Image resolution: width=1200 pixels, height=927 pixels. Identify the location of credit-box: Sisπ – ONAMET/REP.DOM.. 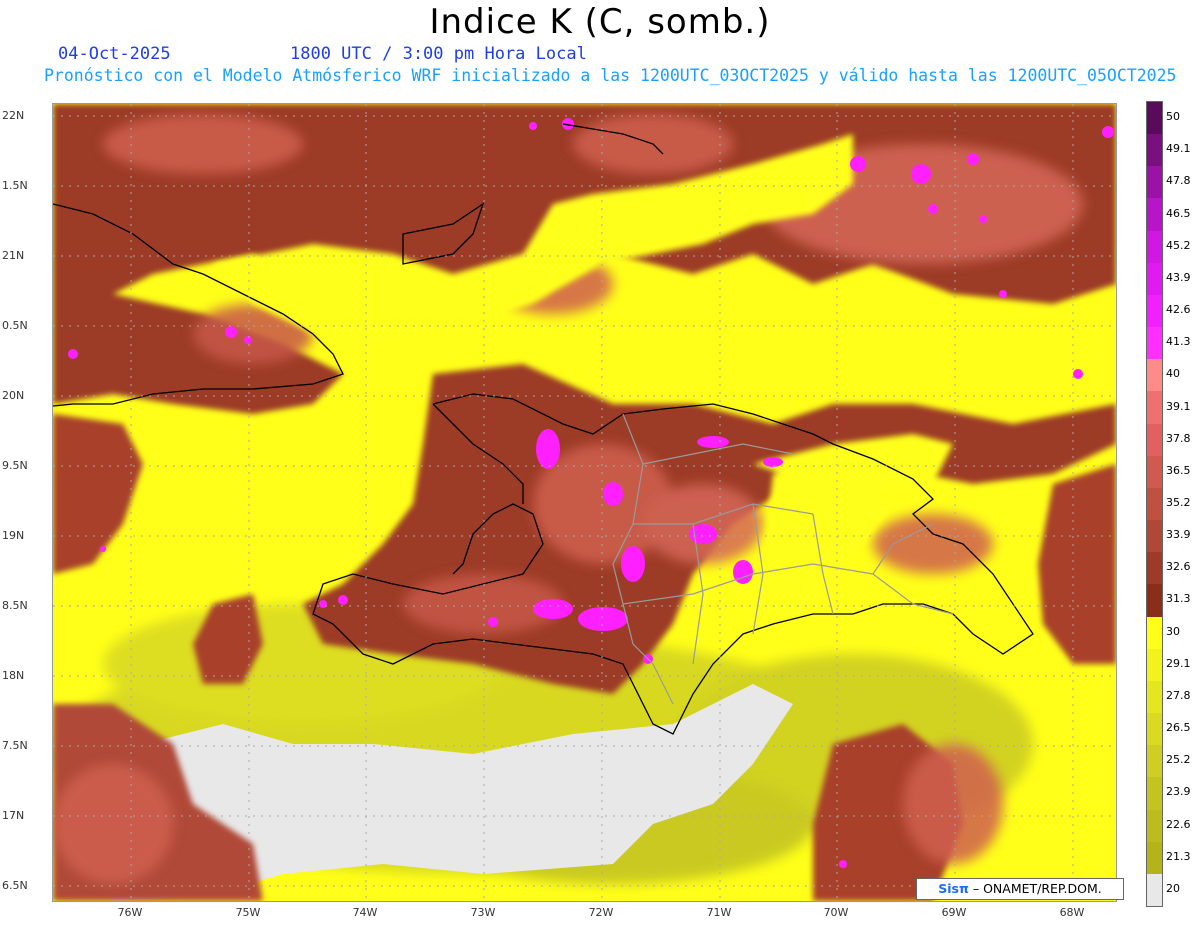
(1020, 889).